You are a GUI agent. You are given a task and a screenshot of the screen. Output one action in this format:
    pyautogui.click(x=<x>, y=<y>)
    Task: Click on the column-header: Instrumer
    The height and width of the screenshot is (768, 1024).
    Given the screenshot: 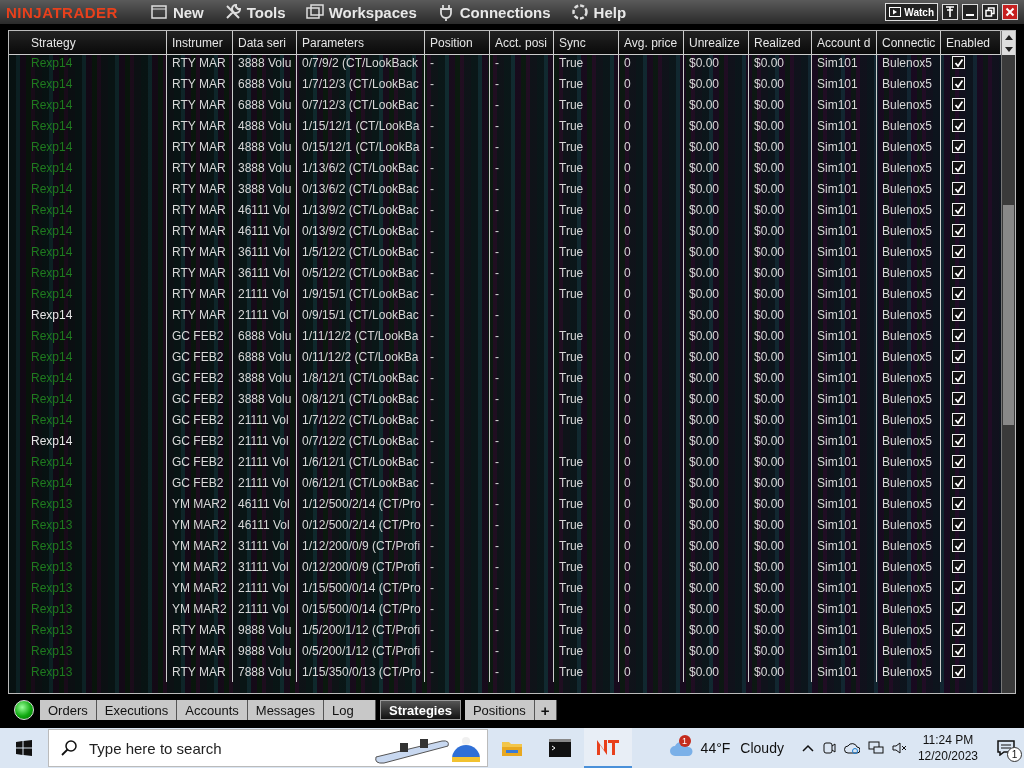 What is the action you would take?
    pyautogui.click(x=200, y=43)
    